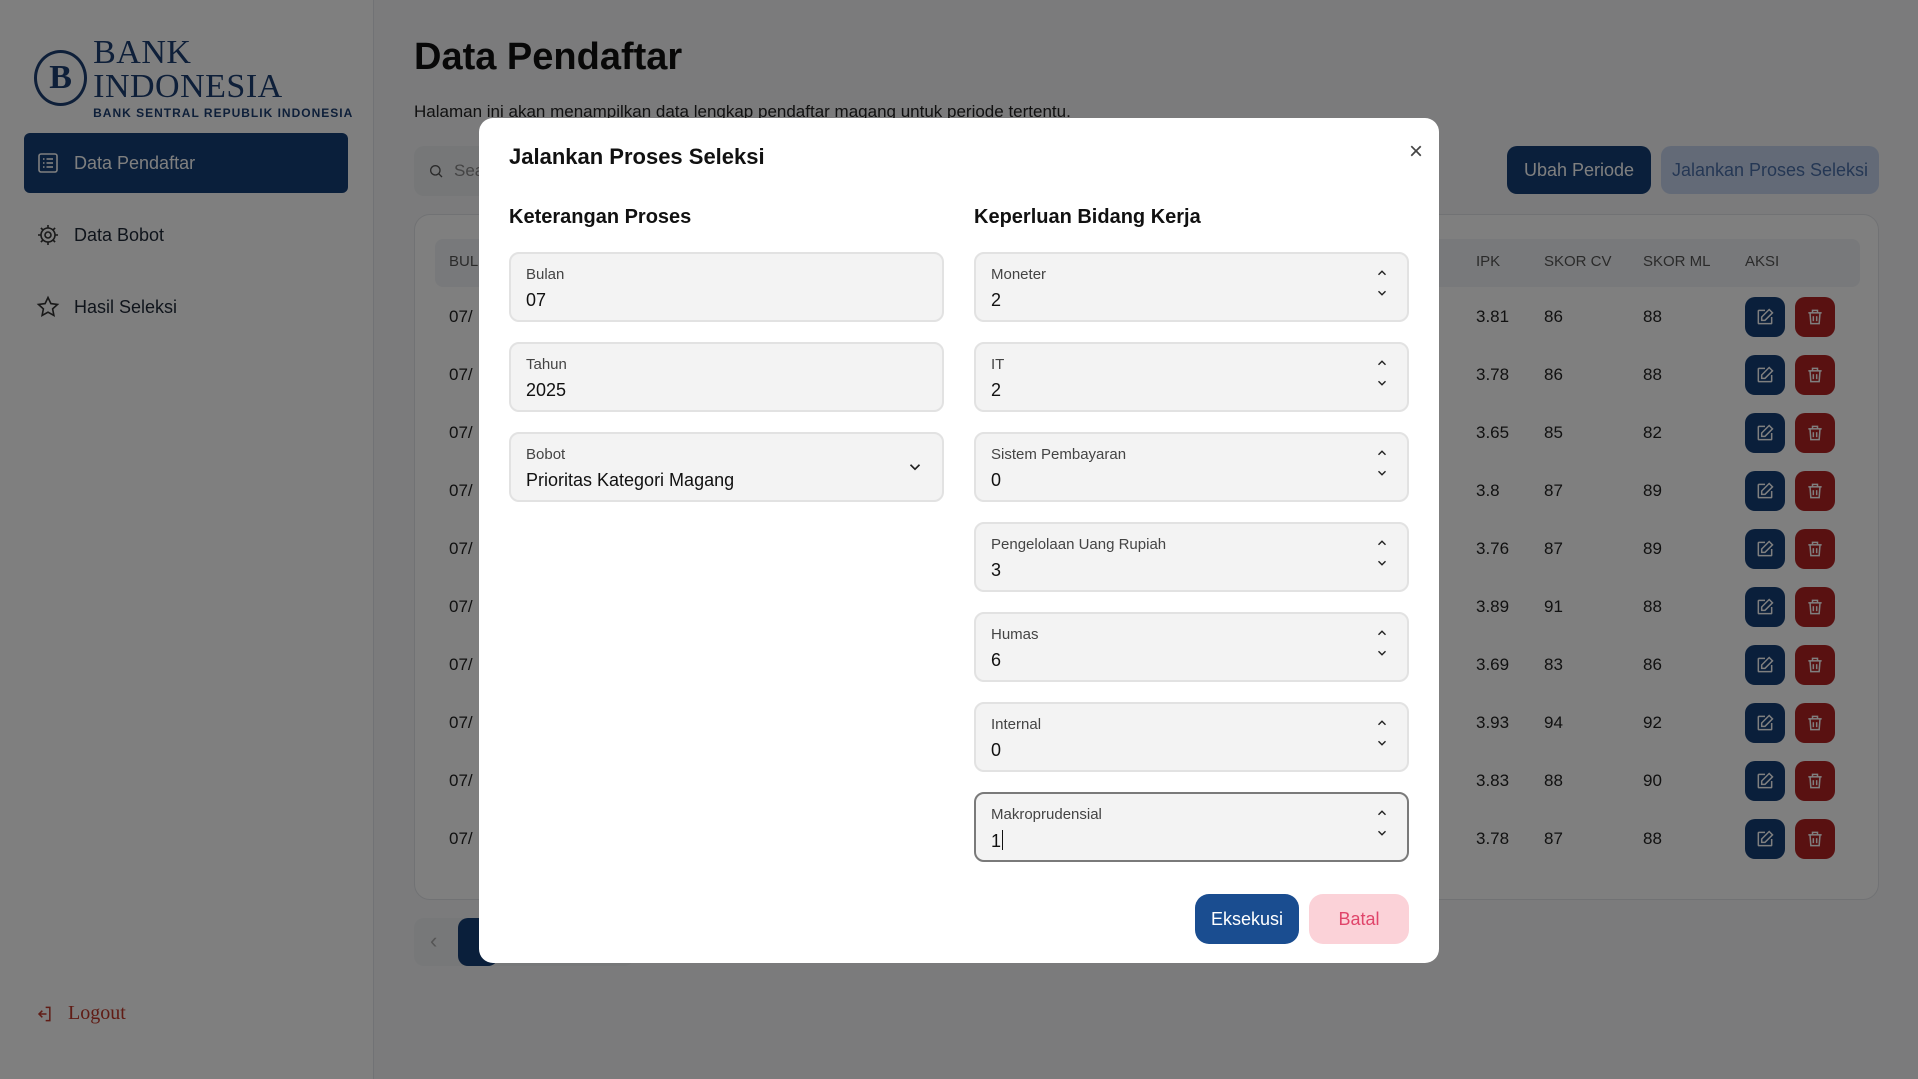 This screenshot has height=1079, width=1918. I want to click on humas-number-input: Humas 6, so click(1191, 647).